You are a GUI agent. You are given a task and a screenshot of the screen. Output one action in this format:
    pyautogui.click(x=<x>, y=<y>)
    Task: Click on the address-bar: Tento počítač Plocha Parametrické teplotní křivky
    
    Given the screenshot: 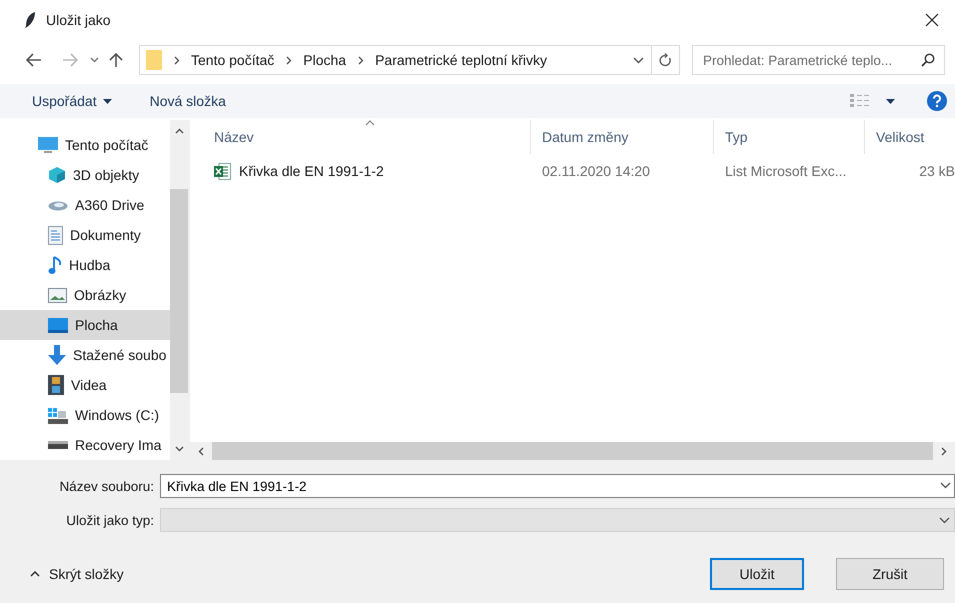 What is the action you would take?
    pyautogui.click(x=395, y=60)
    